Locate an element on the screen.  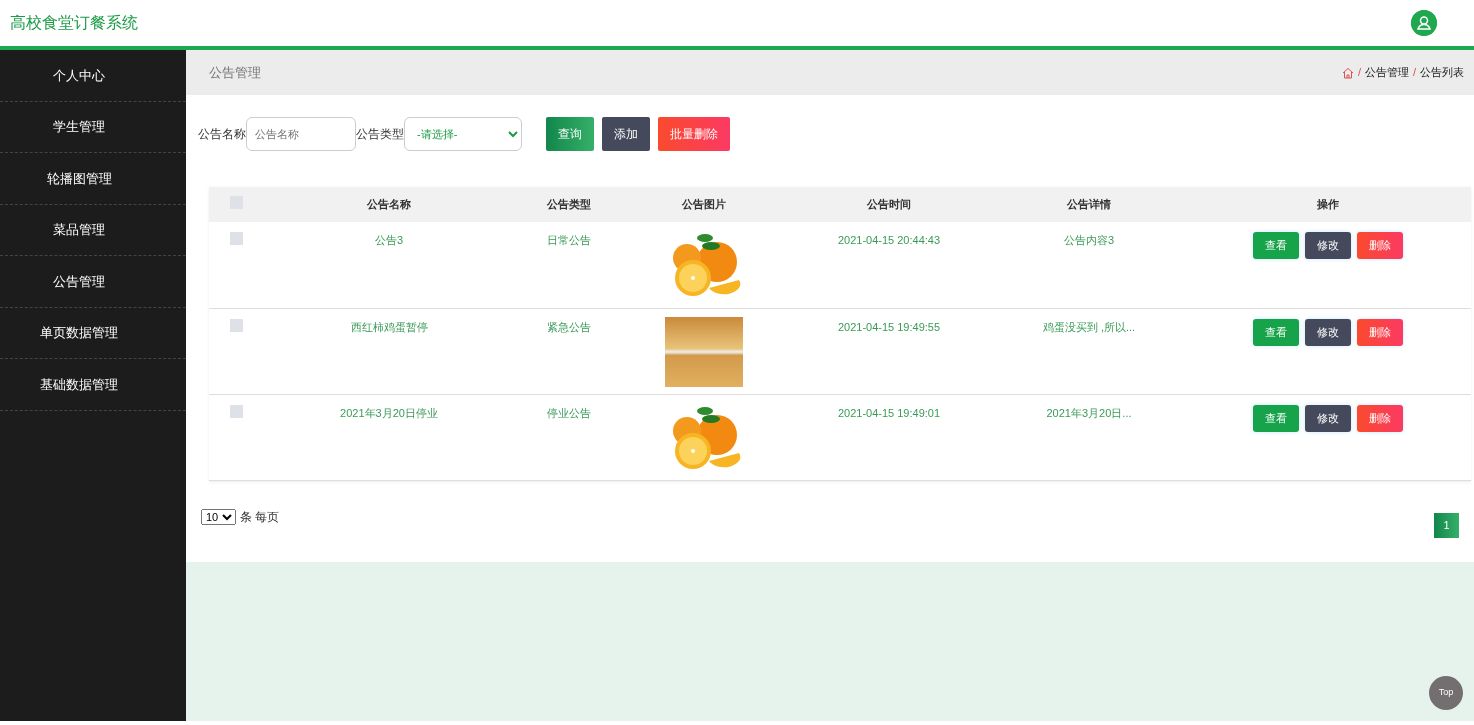
notice-name-field: 公告名称 is located at coordinates (301, 134).